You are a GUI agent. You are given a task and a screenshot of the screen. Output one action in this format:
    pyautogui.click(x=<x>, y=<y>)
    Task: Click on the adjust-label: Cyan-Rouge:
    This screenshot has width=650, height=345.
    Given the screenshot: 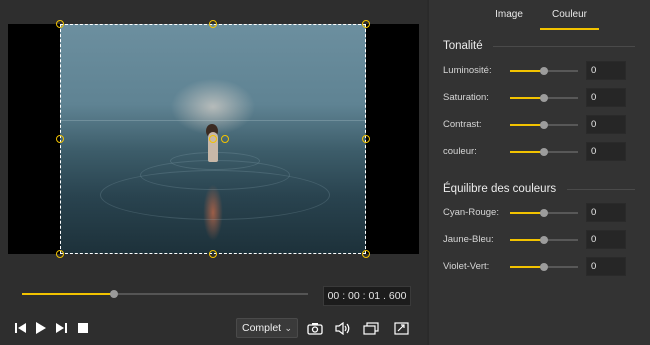 What is the action you would take?
    pyautogui.click(x=471, y=212)
    